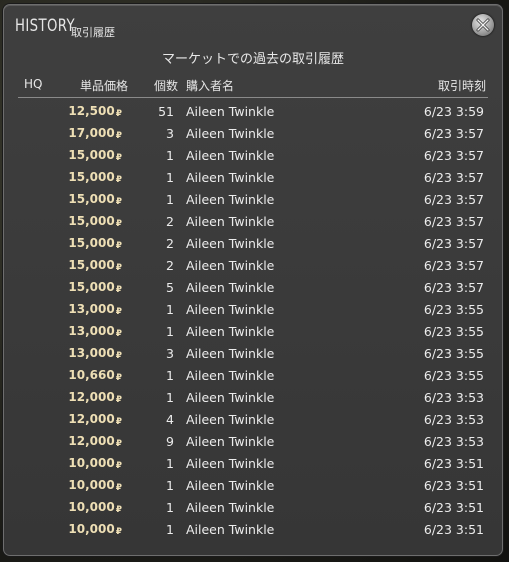 The image size is (509, 562). Describe the element at coordinates (253, 375) in the screenshot. I see `table-row: 10,660₽ 1 Aileen Twinkle 6/23 3:55` at that location.